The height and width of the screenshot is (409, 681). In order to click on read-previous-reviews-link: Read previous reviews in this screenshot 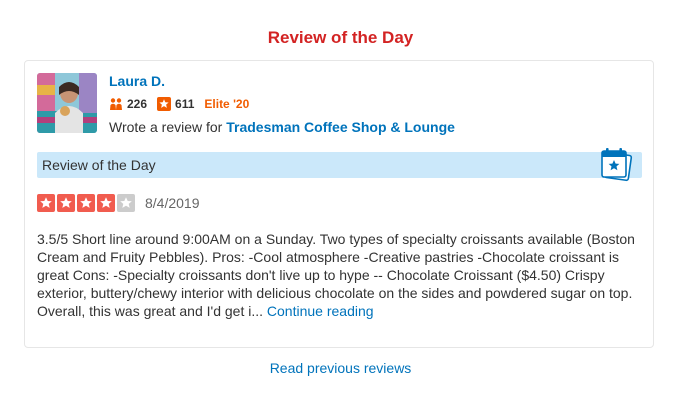, I will do `click(341, 368)`.